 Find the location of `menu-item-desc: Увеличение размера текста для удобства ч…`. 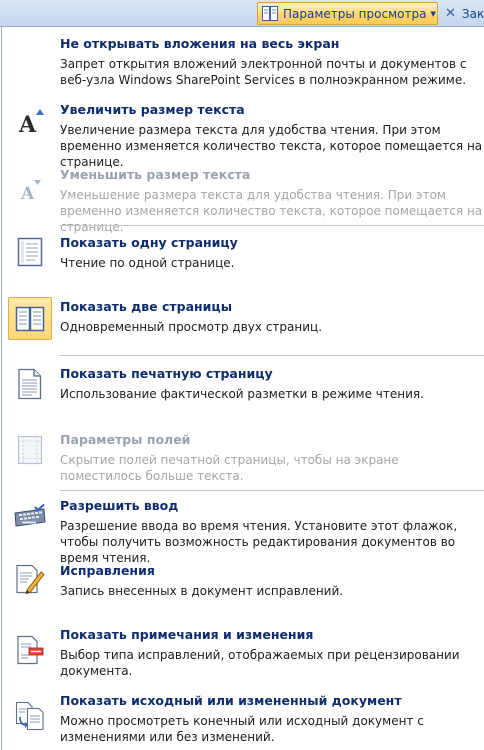

menu-item-desc: Увеличение размера текста для удобства ч… is located at coordinates (271, 146).